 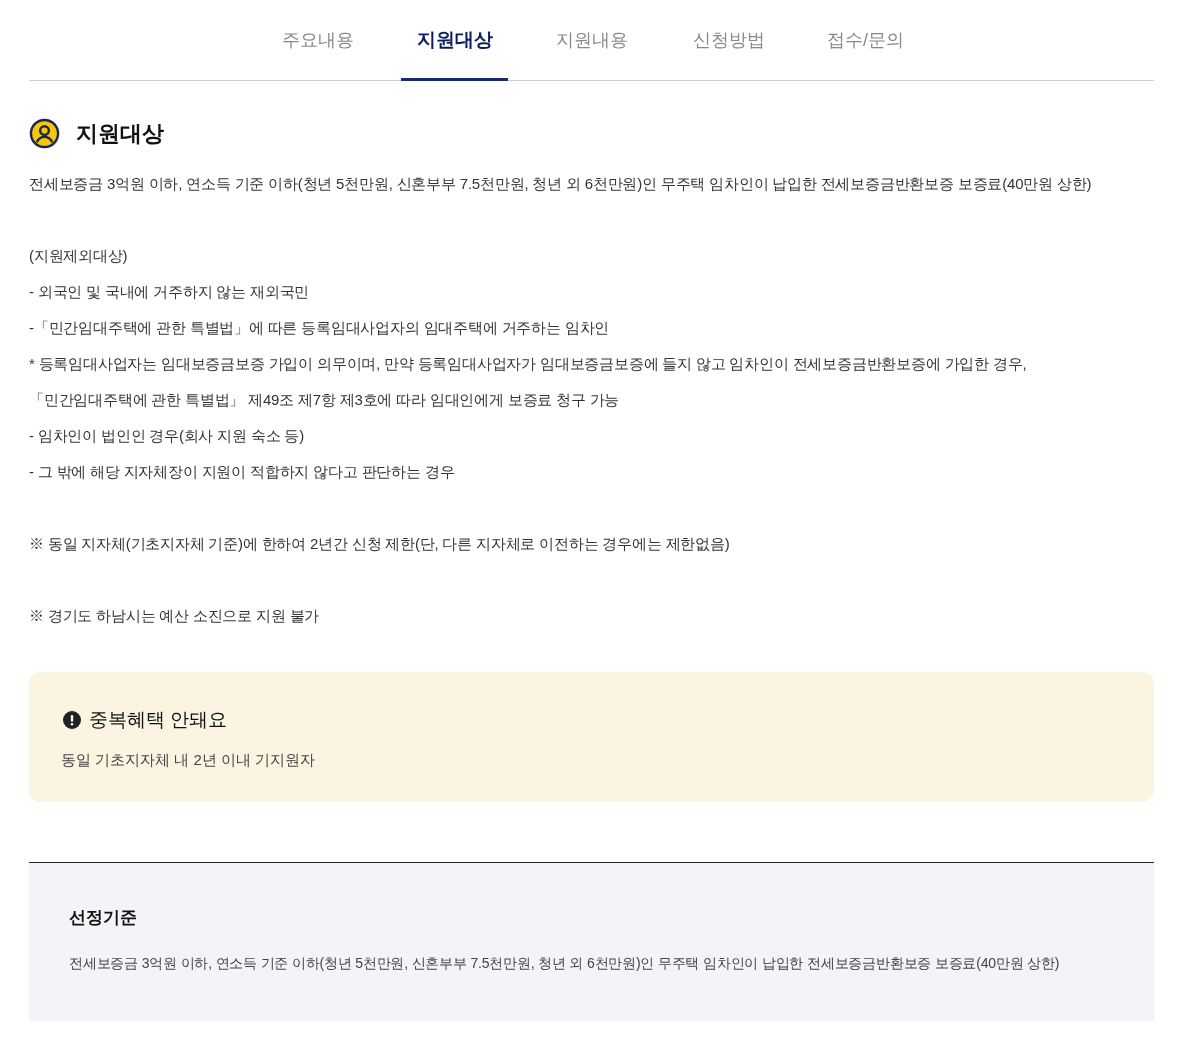 What do you see at coordinates (158, 720) in the screenshot?
I see `notice-title: 중복혜택 안돼요` at bounding box center [158, 720].